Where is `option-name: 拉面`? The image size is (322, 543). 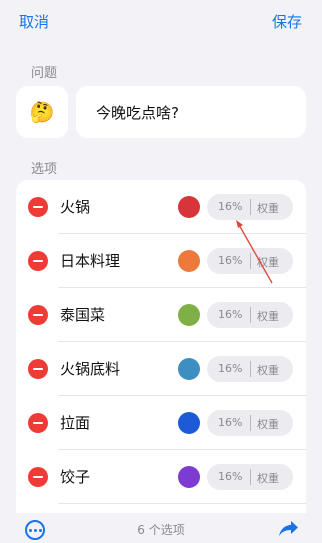 option-name: 拉面 is located at coordinates (75, 422).